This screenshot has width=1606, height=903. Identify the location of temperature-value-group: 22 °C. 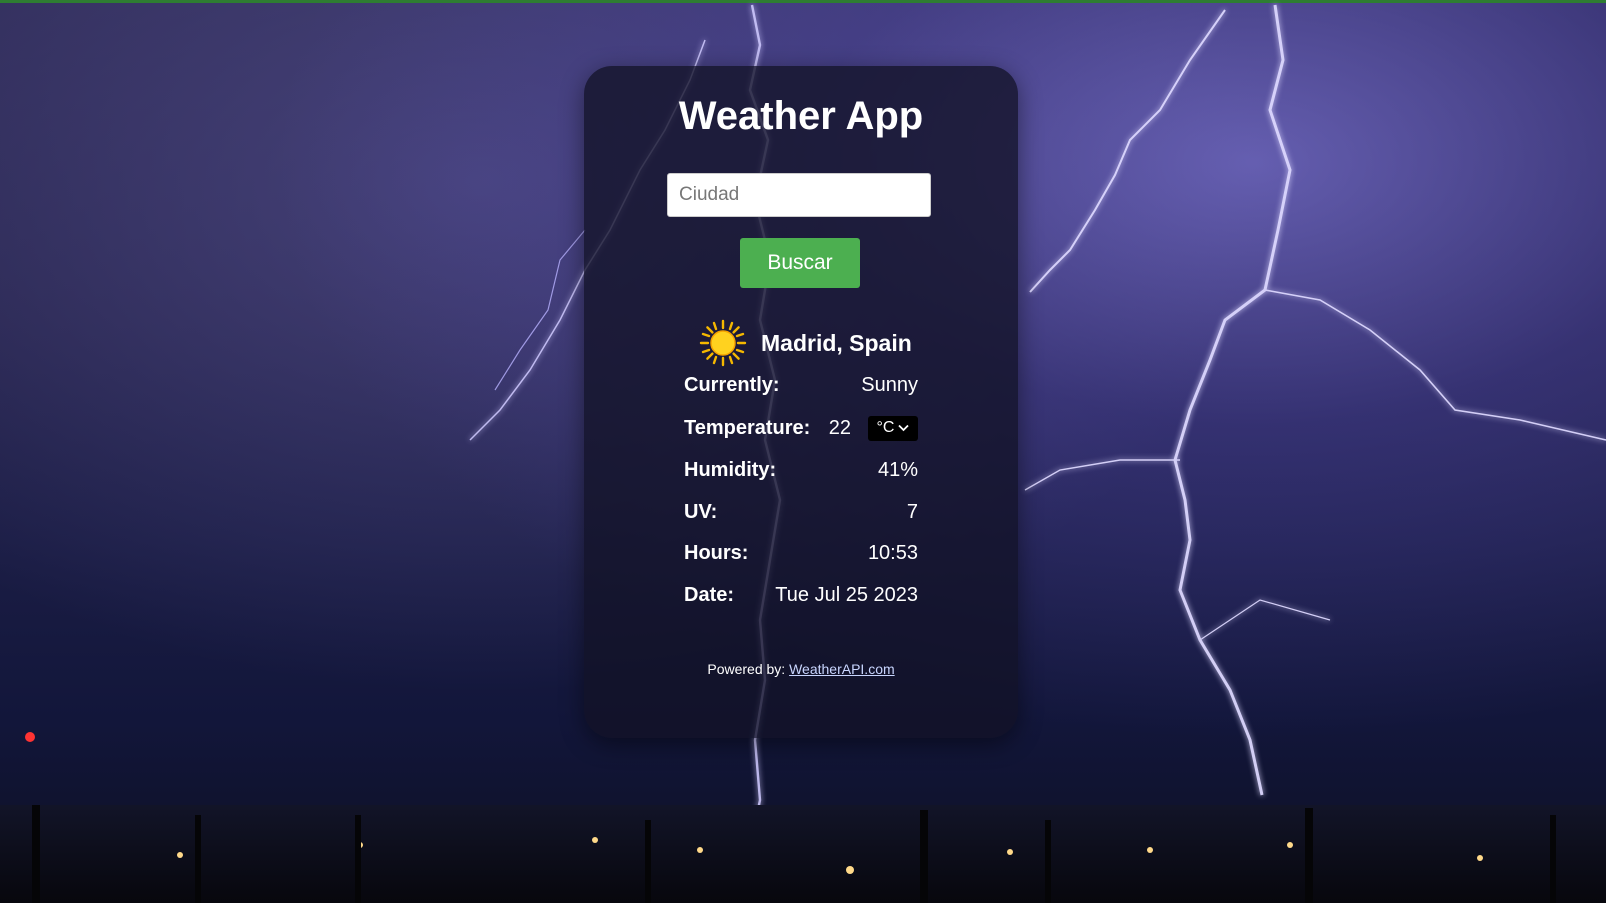
(873, 428).